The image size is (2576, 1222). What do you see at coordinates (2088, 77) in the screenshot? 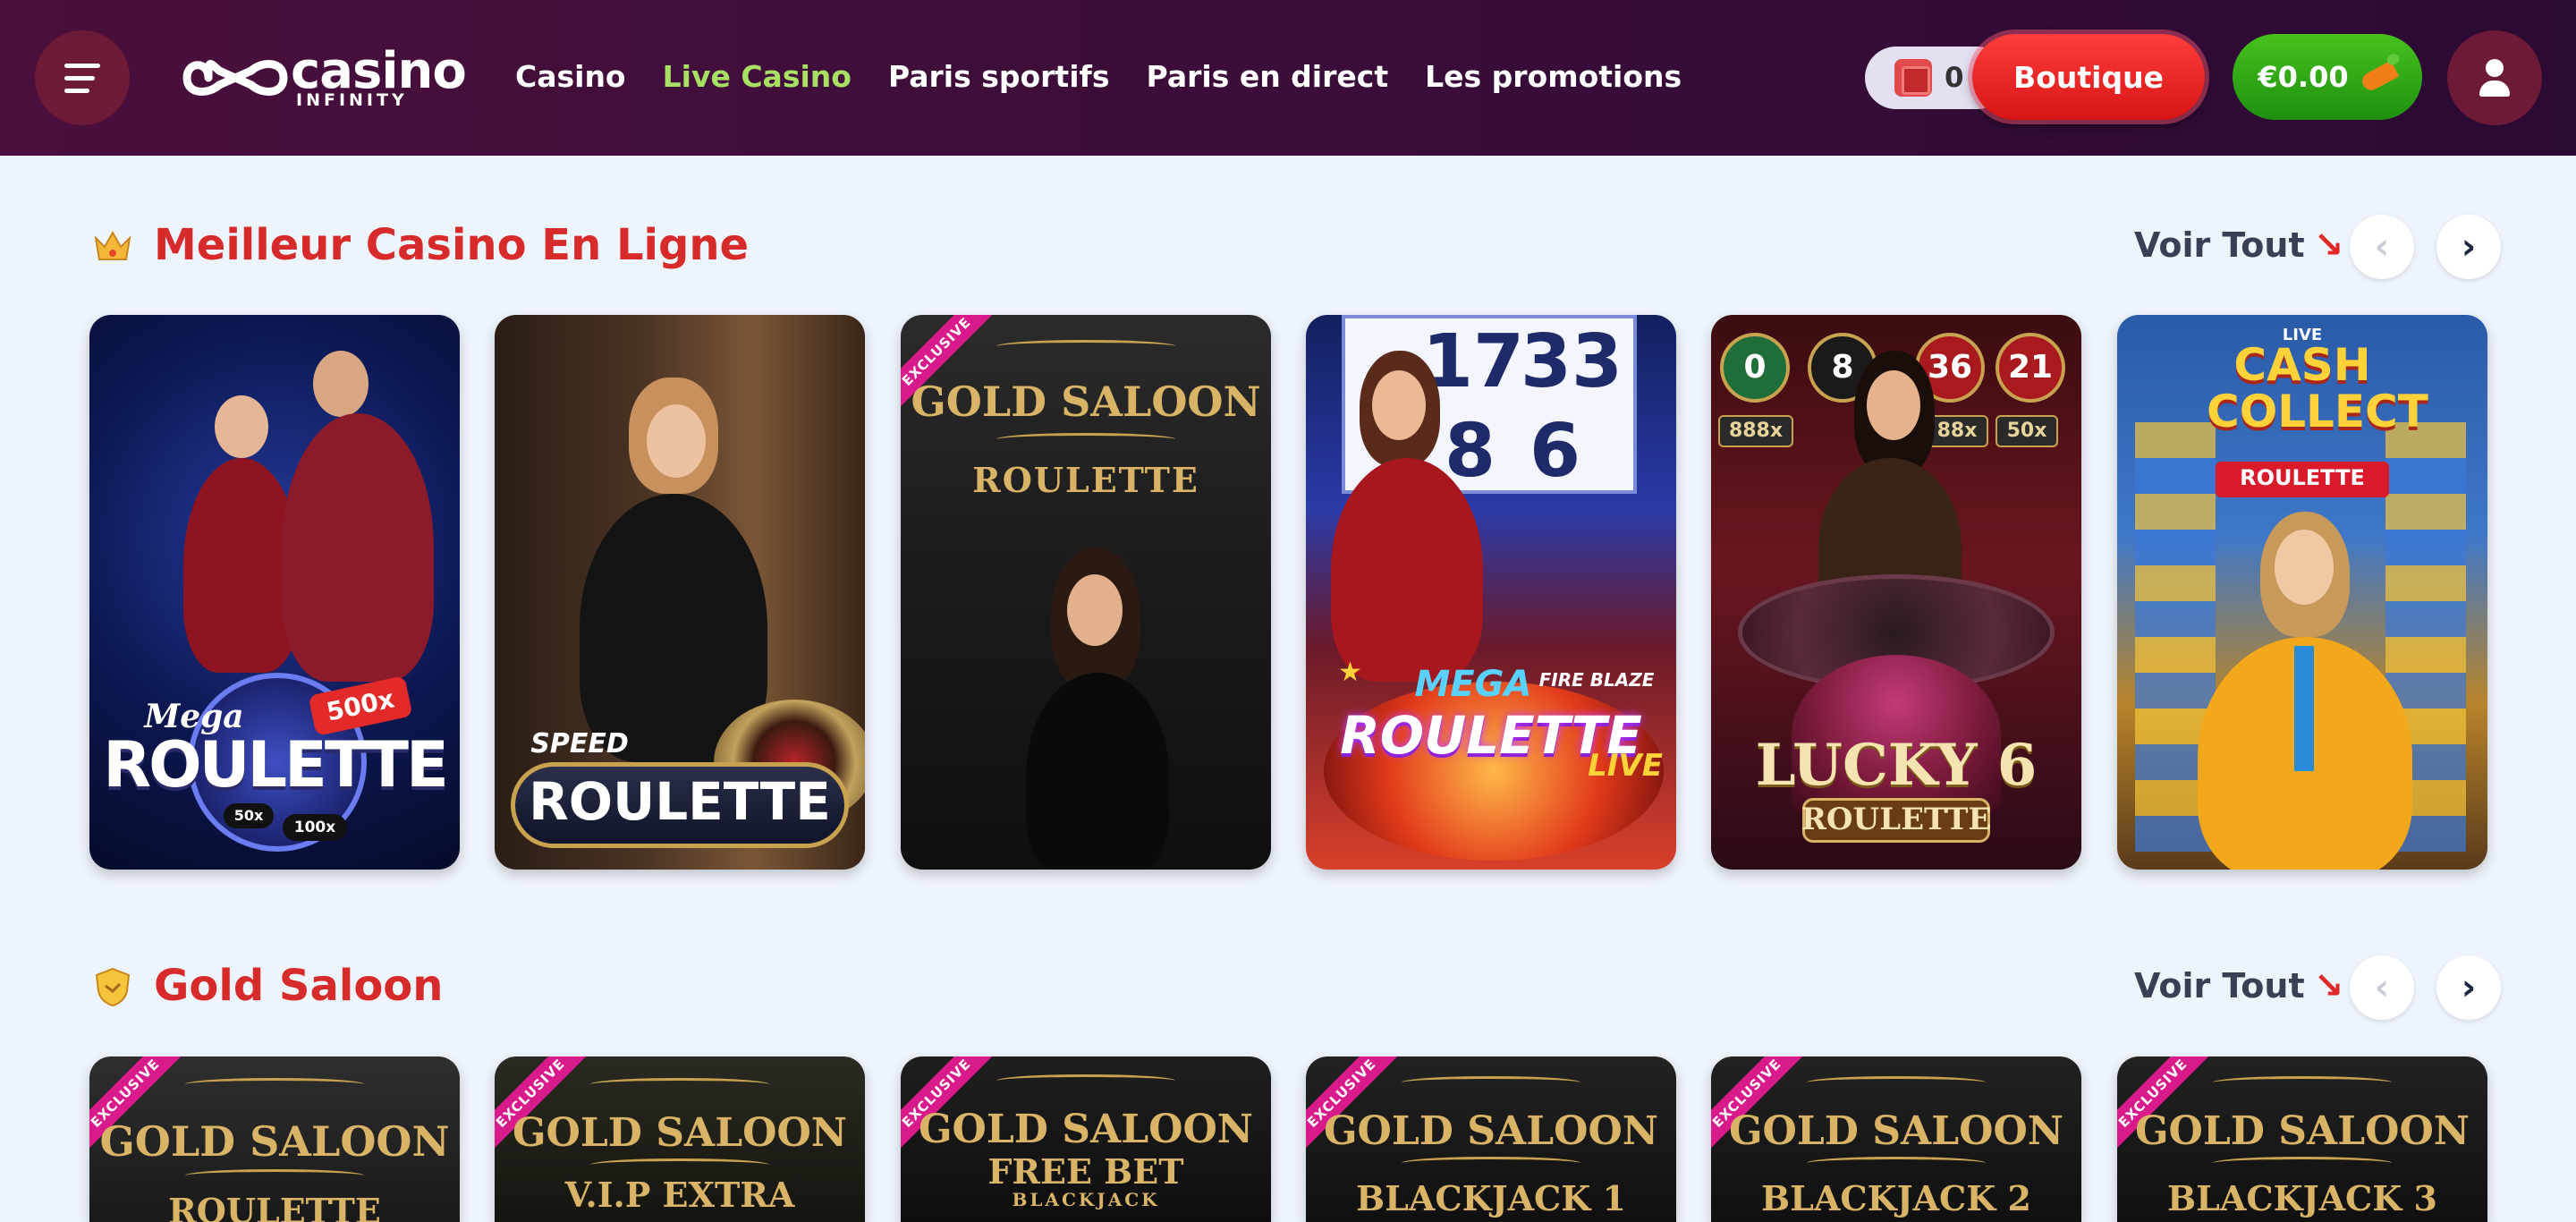
I see `boutique-button: Boutique` at bounding box center [2088, 77].